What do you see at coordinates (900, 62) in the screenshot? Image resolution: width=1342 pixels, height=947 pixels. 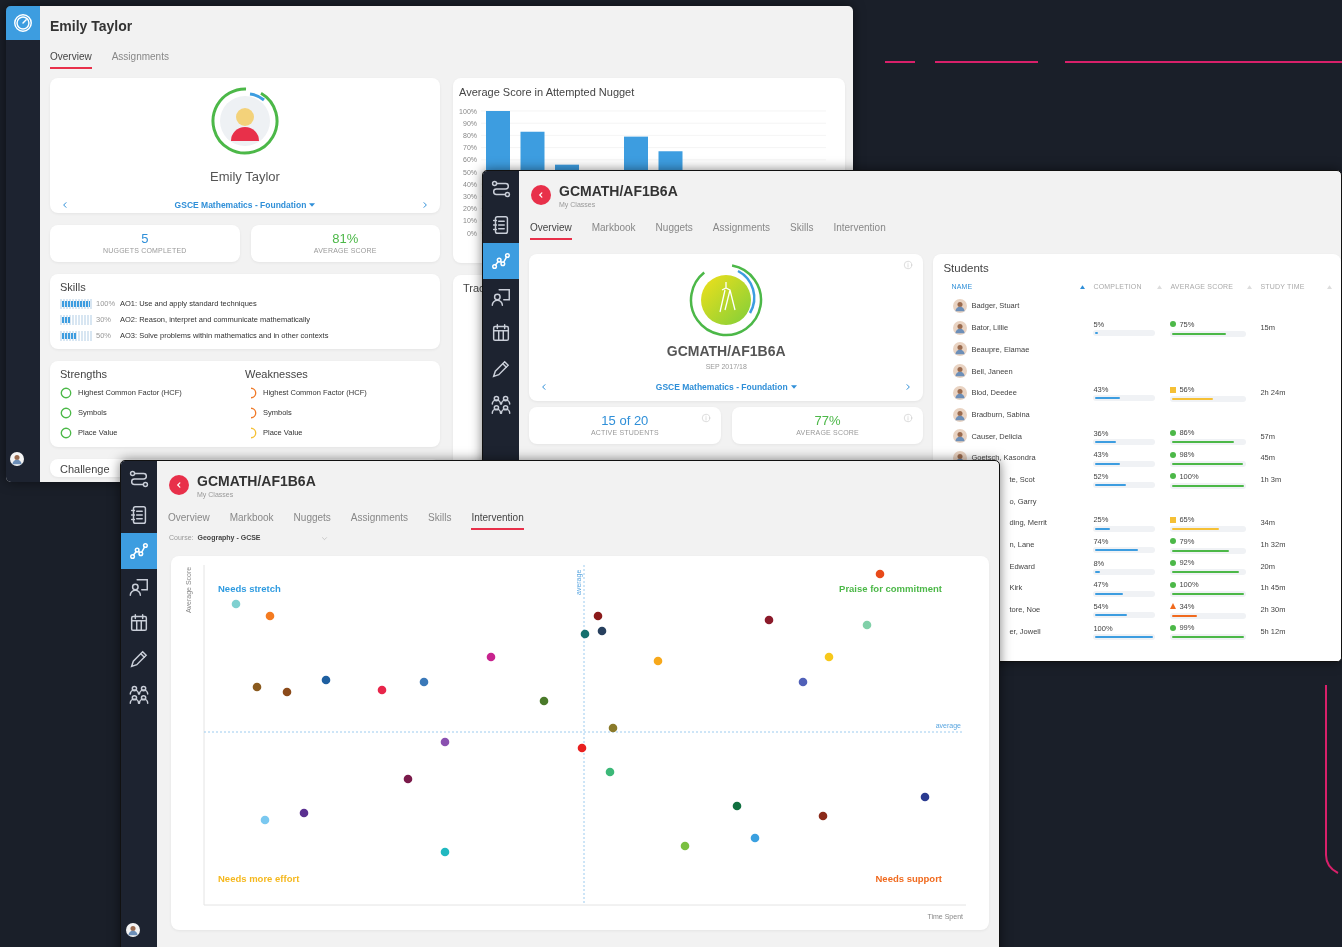 I see `accent-line` at bounding box center [900, 62].